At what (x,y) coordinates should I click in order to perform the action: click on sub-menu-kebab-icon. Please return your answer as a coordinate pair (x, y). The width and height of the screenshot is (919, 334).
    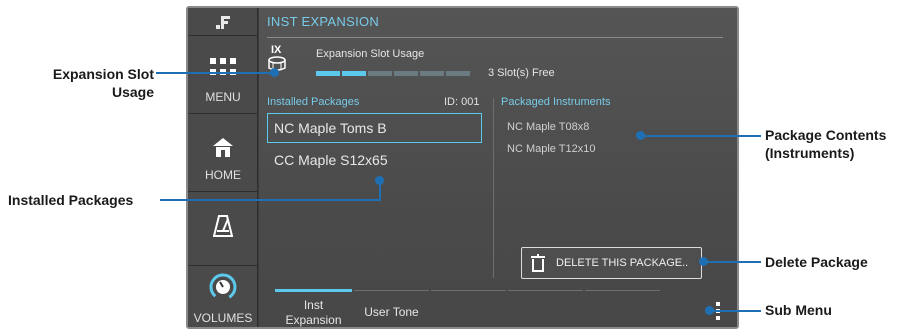
    Looking at the image, I should click on (718, 312).